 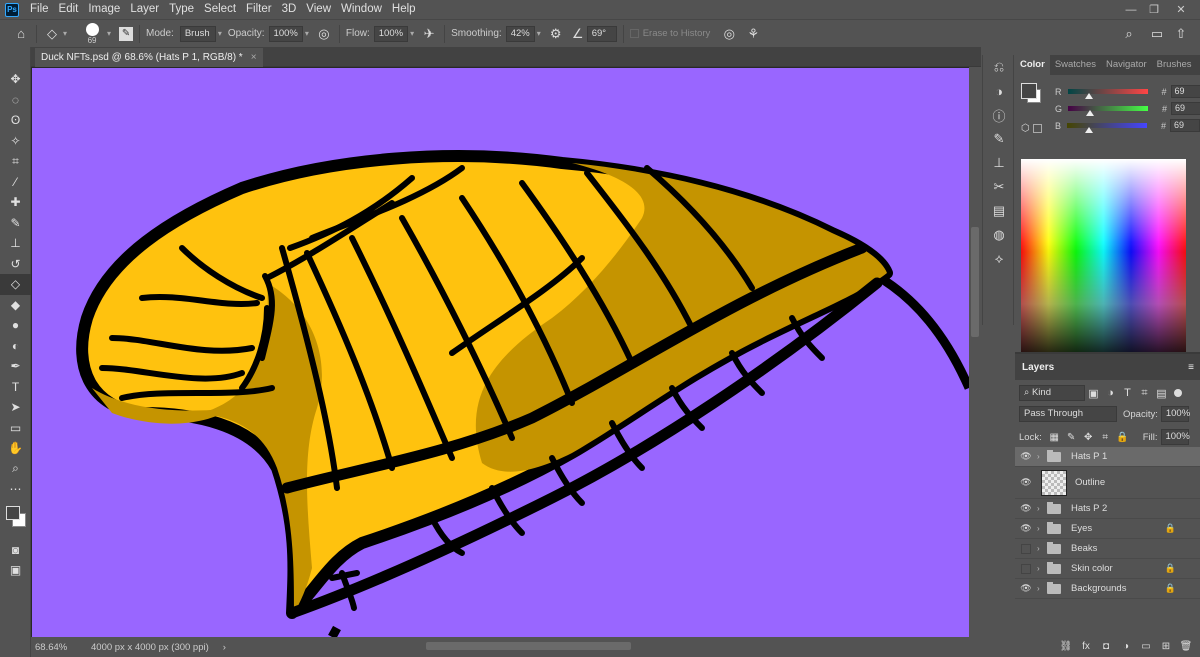 I want to click on filter-toggle-icon, so click(x=1178, y=393).